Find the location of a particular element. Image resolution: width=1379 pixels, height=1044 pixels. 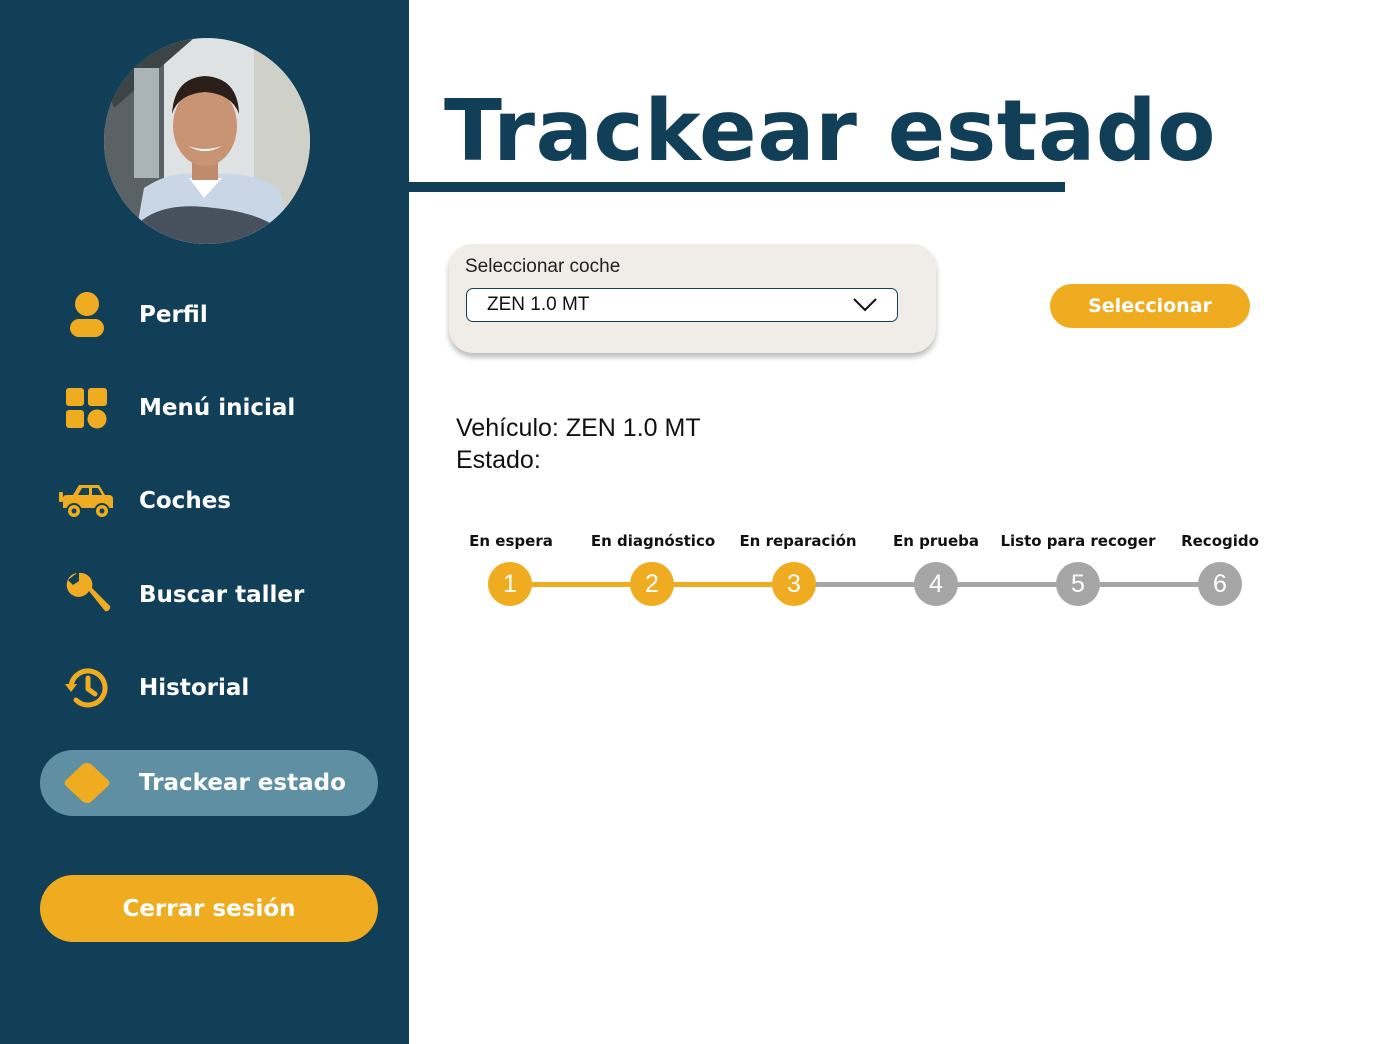

status-info: Estado: is located at coordinates (498, 460).